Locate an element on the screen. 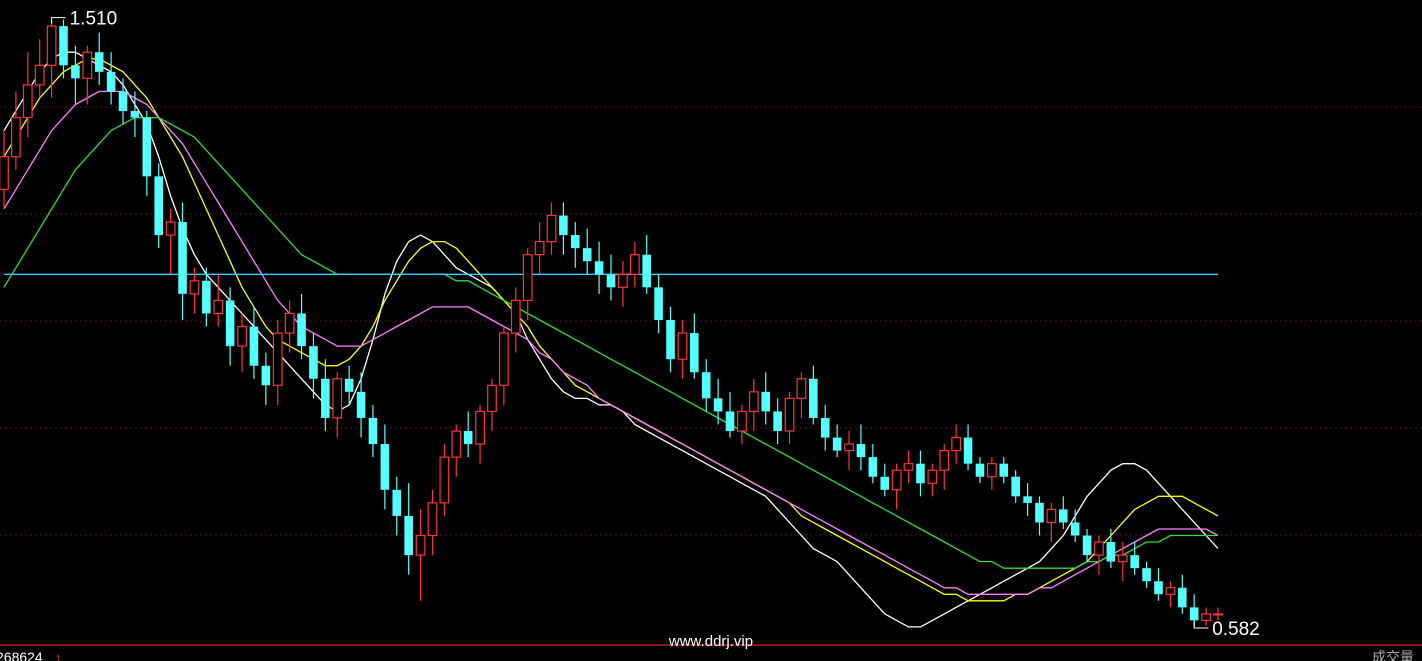  low-price-label: 0.582 is located at coordinates (1236, 629).